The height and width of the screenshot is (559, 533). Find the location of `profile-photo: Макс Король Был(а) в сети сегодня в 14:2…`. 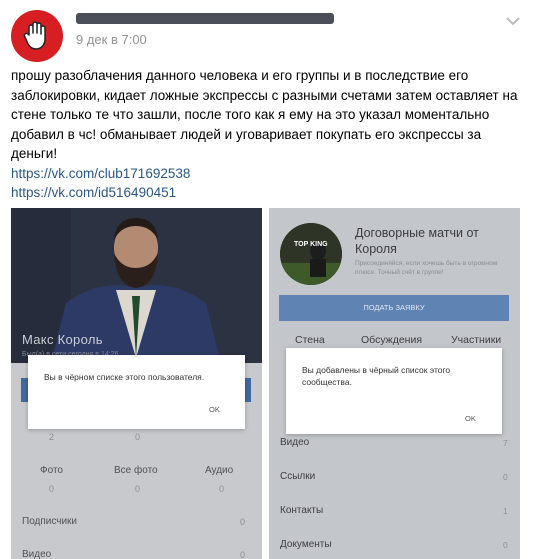

profile-photo: Макс Король Был(а) в сети сегодня в 14:2… is located at coordinates (136, 285).